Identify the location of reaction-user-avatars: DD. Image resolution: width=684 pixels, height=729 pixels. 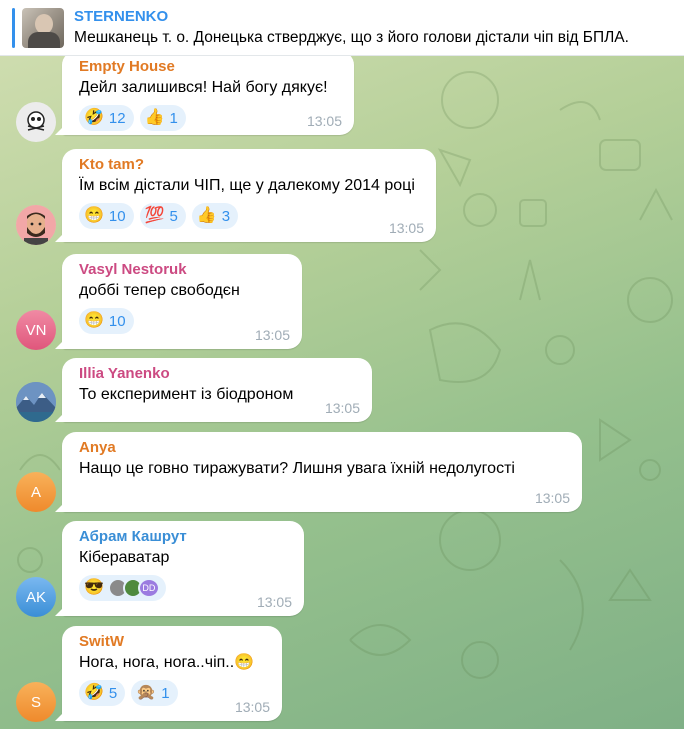
(133, 588).